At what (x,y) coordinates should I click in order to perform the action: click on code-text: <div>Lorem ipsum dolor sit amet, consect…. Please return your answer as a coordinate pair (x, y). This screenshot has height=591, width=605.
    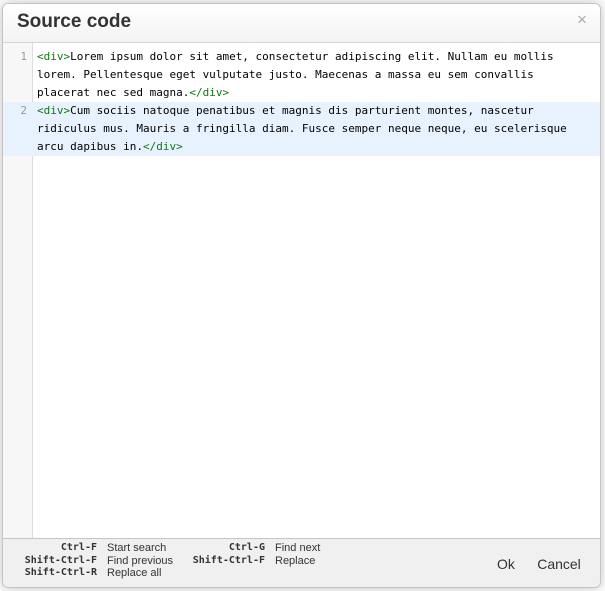
    Looking at the image, I should click on (302, 75).